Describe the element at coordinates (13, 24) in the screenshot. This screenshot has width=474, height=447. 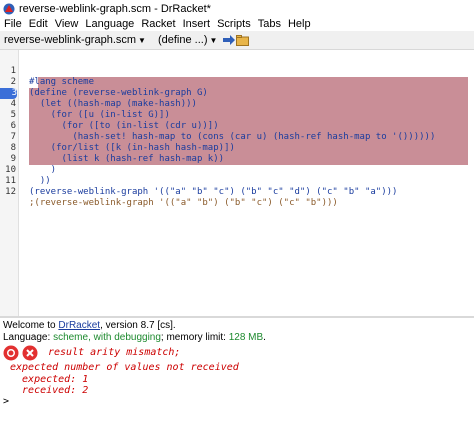
I see `menu-file: File` at that location.